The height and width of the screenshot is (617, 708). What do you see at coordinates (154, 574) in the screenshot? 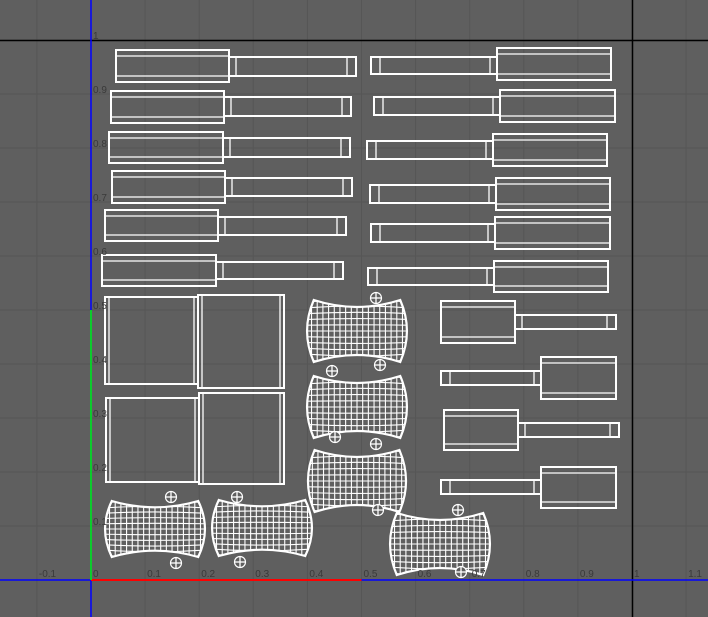
I see `x-tick-label: 0.1` at bounding box center [154, 574].